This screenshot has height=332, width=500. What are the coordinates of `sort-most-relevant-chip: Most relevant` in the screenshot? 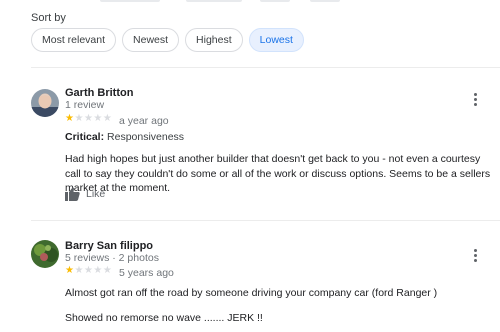 It's located at (74, 40).